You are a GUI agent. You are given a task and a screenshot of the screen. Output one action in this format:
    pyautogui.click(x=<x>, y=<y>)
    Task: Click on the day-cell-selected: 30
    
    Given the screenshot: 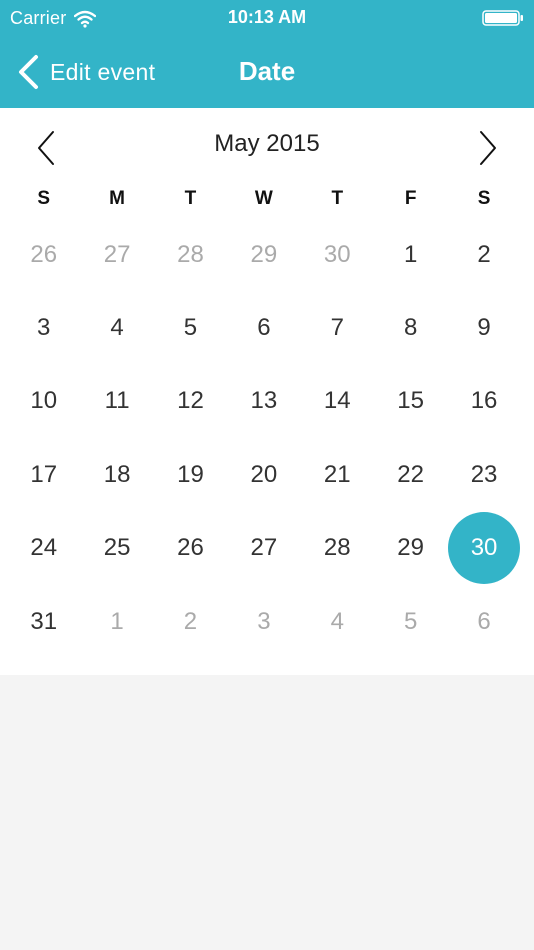 What is the action you would take?
    pyautogui.click(x=483, y=548)
    